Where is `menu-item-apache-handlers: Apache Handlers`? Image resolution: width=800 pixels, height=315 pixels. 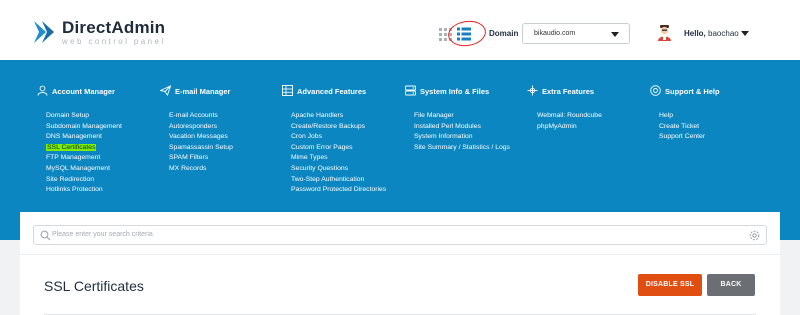
menu-item-apache-handlers: Apache Handlers is located at coordinates (338, 116).